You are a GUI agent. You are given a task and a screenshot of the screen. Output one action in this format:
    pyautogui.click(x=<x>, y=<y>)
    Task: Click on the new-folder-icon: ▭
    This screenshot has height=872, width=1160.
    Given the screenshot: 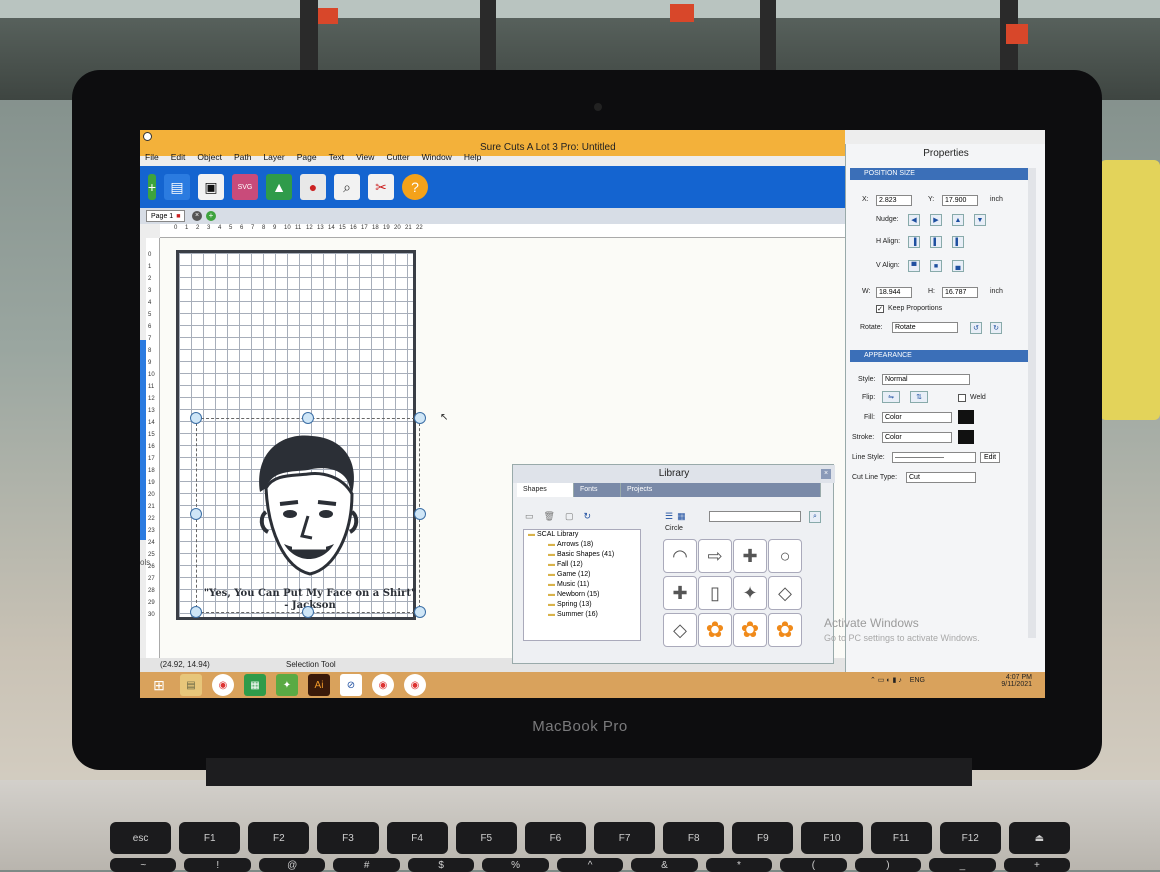 What is the action you would take?
    pyautogui.click(x=529, y=516)
    